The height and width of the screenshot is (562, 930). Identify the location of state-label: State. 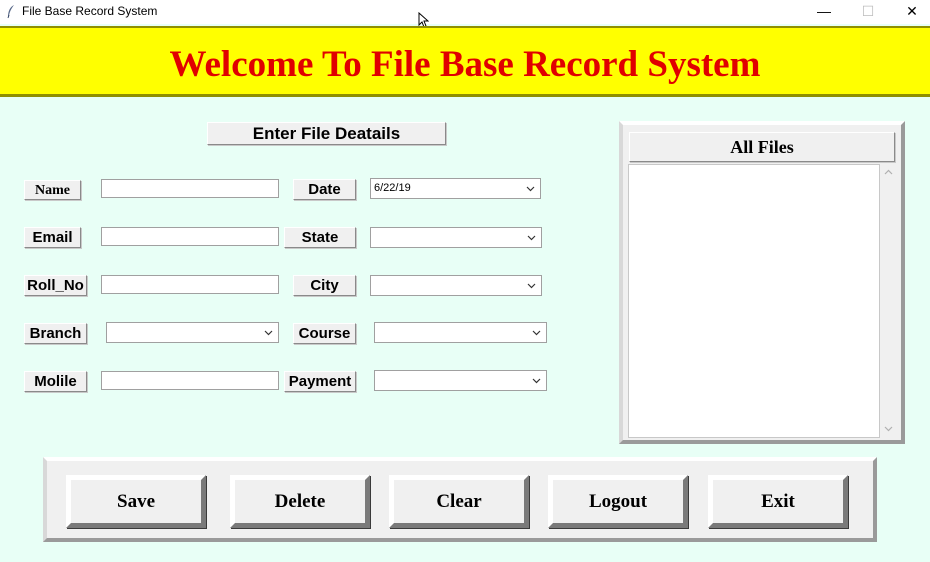
(320, 237).